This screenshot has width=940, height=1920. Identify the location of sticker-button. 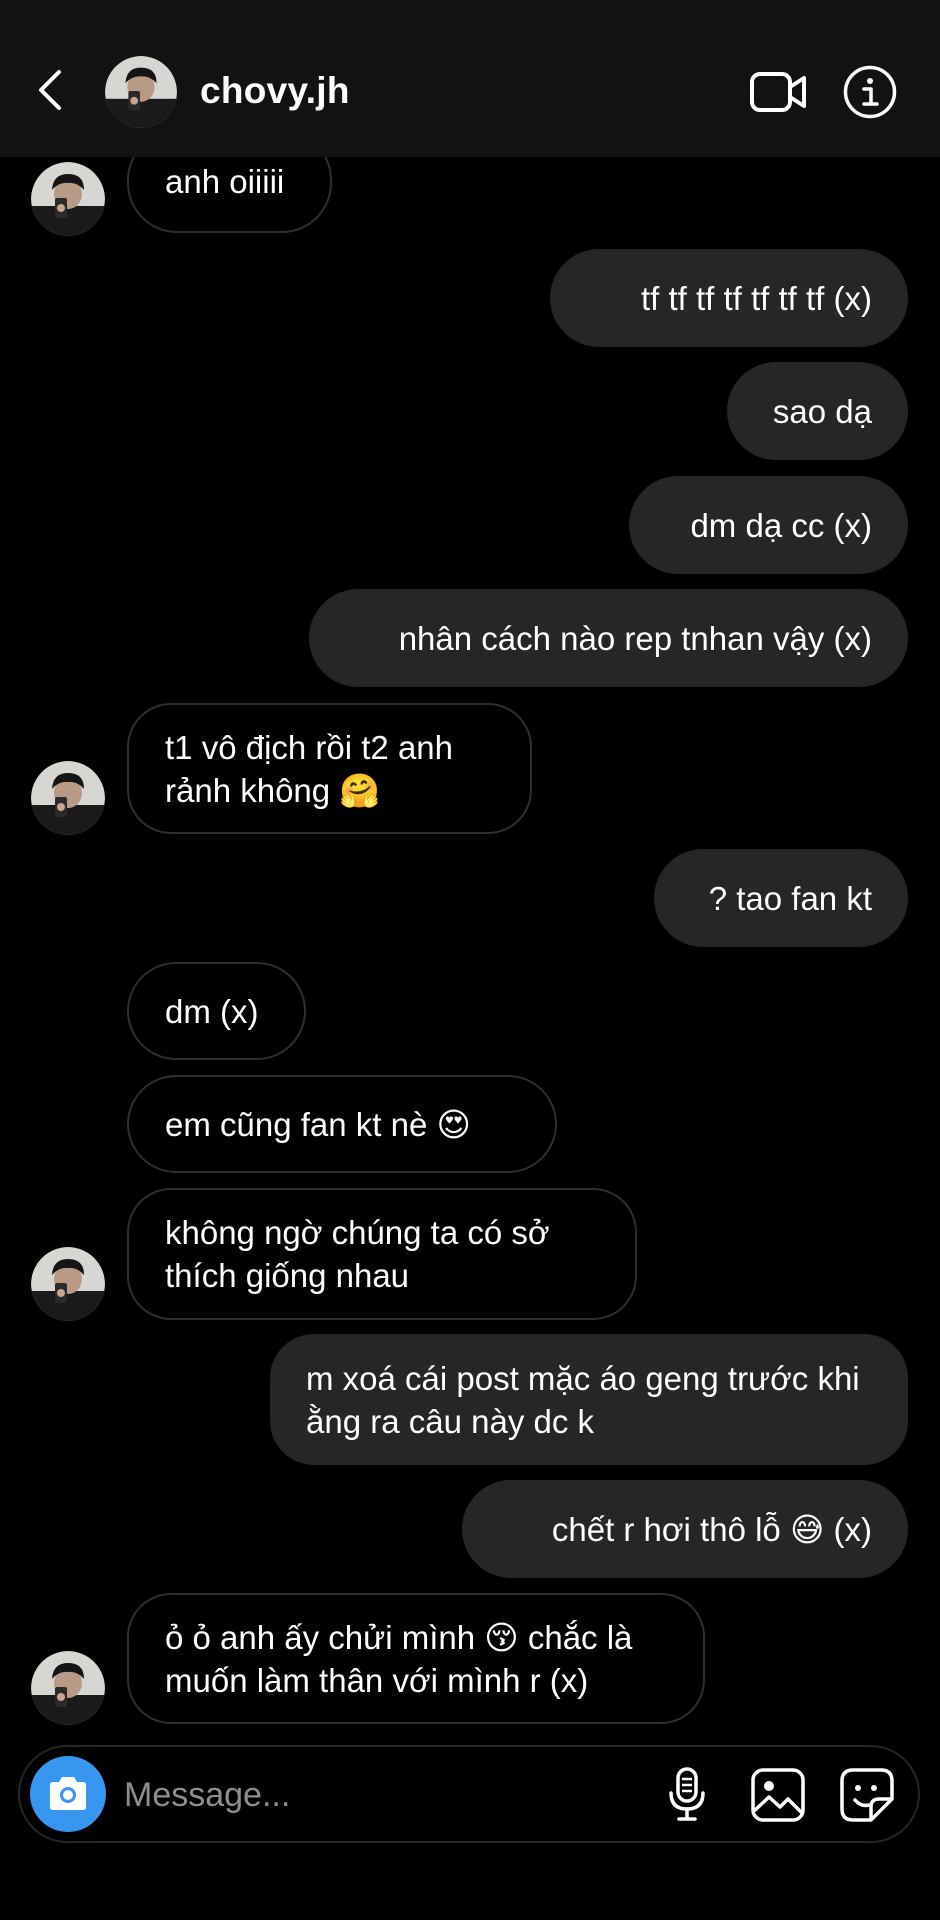
(867, 1795).